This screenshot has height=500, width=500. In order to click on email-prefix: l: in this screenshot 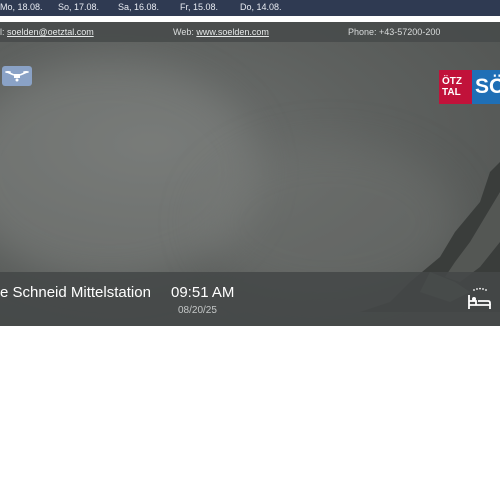, I will do `click(4, 32)`.